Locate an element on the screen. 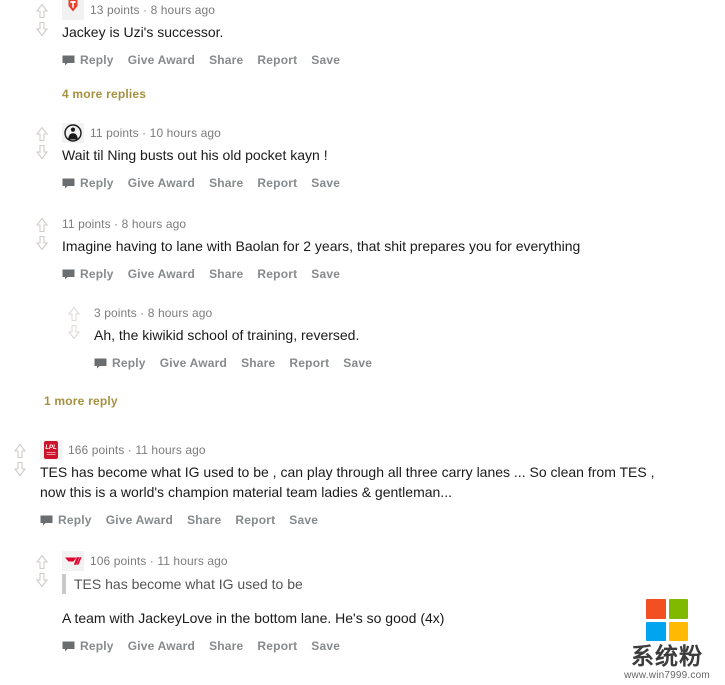 Image resolution: width=725 pixels, height=685 pixels. lpl-badge-icon: LPL is located at coordinates (51, 450).